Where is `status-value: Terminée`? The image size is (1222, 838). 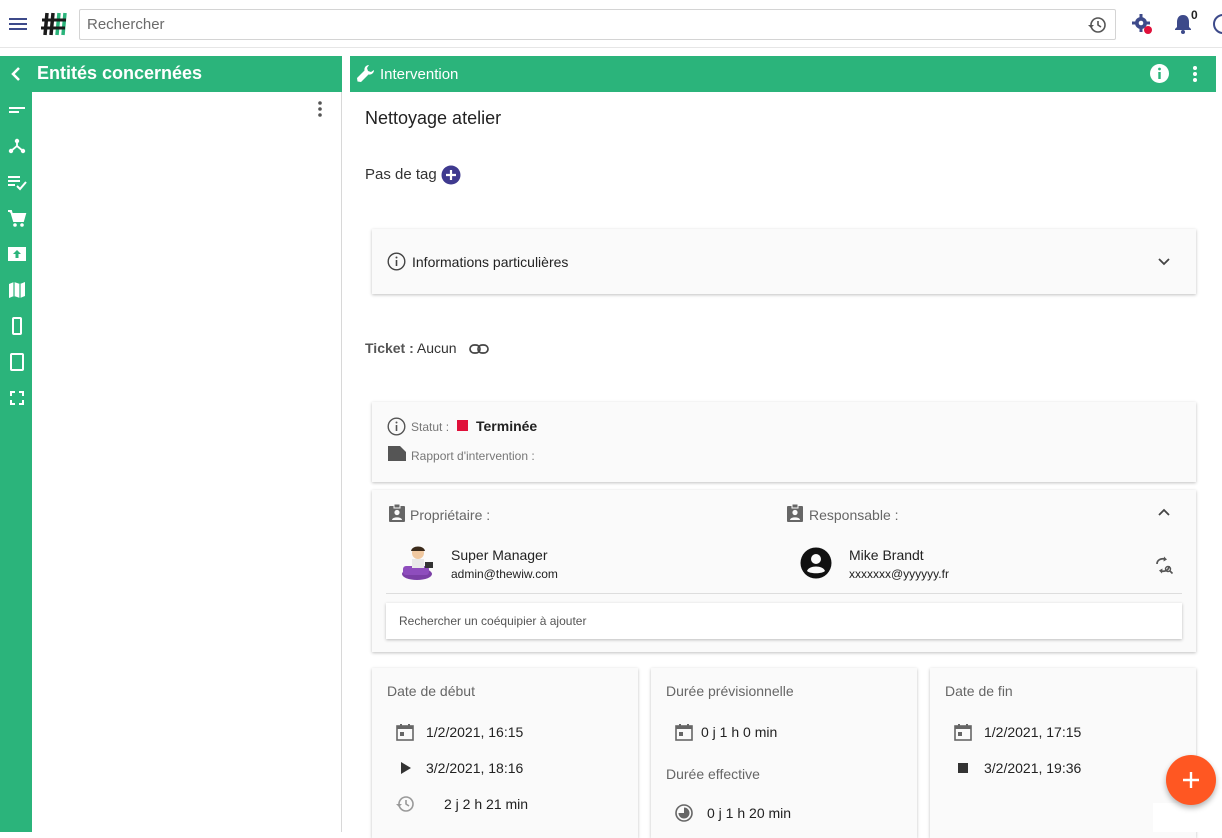
status-value: Terminée is located at coordinates (507, 426).